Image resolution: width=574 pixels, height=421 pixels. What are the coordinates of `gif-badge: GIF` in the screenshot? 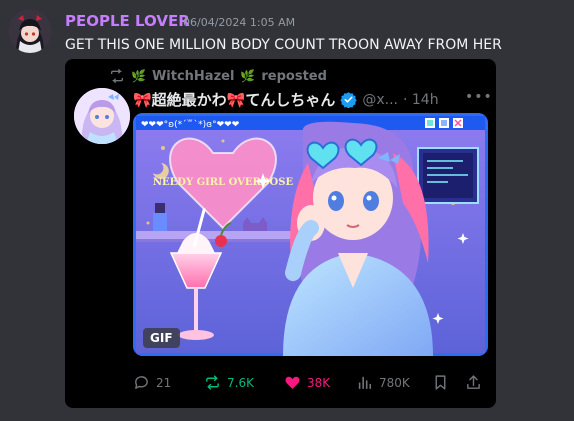 It's located at (161, 338).